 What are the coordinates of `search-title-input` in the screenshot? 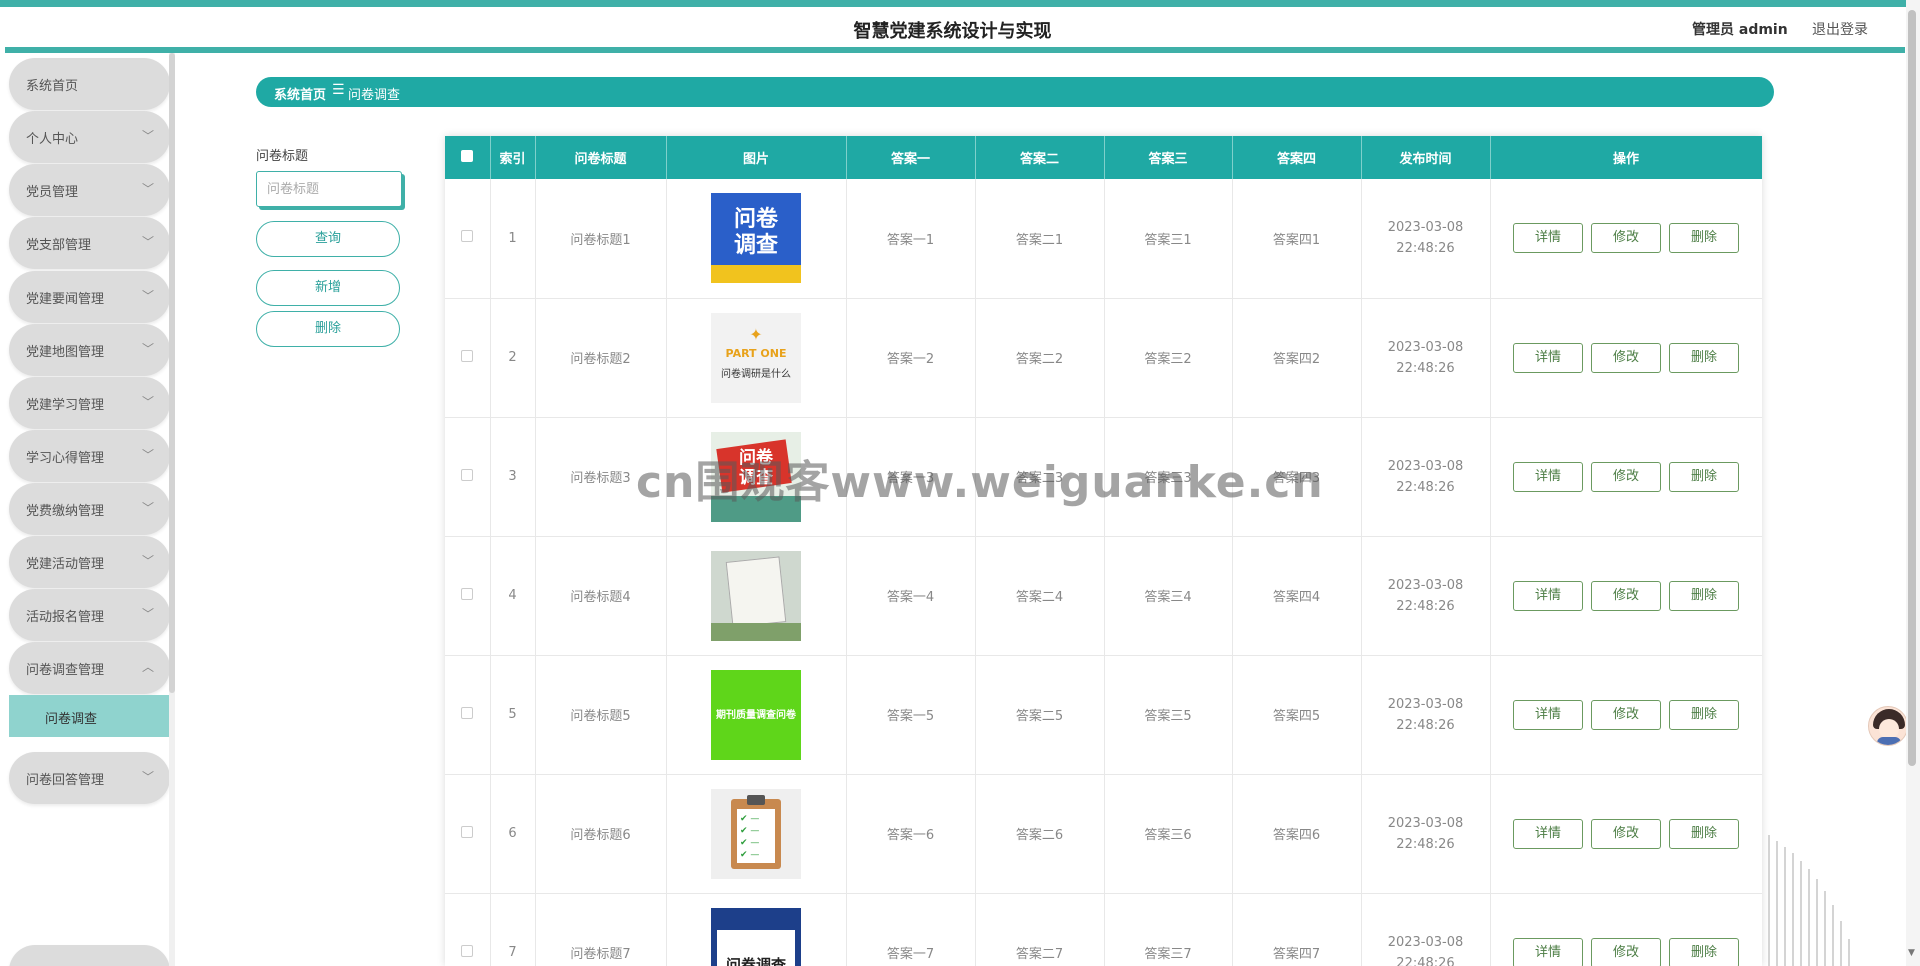 It's located at (329, 189).